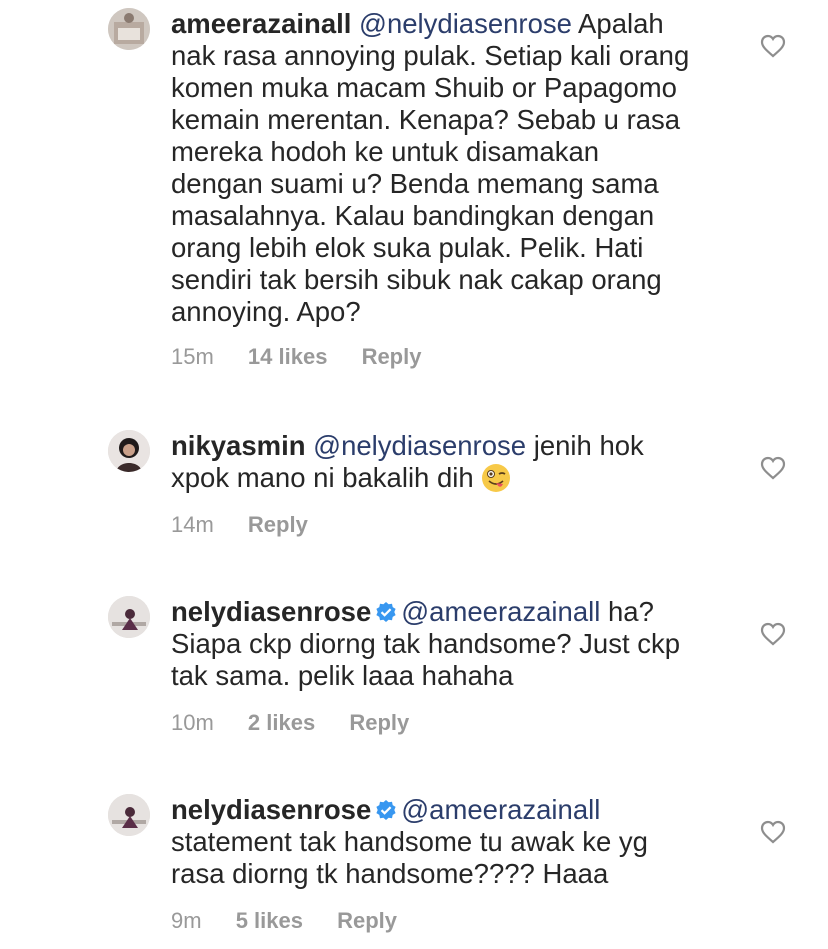 Image resolution: width=828 pixels, height=949 pixels. I want to click on comment-line: tak sama. pelik laaa hahaha, so click(342, 675).